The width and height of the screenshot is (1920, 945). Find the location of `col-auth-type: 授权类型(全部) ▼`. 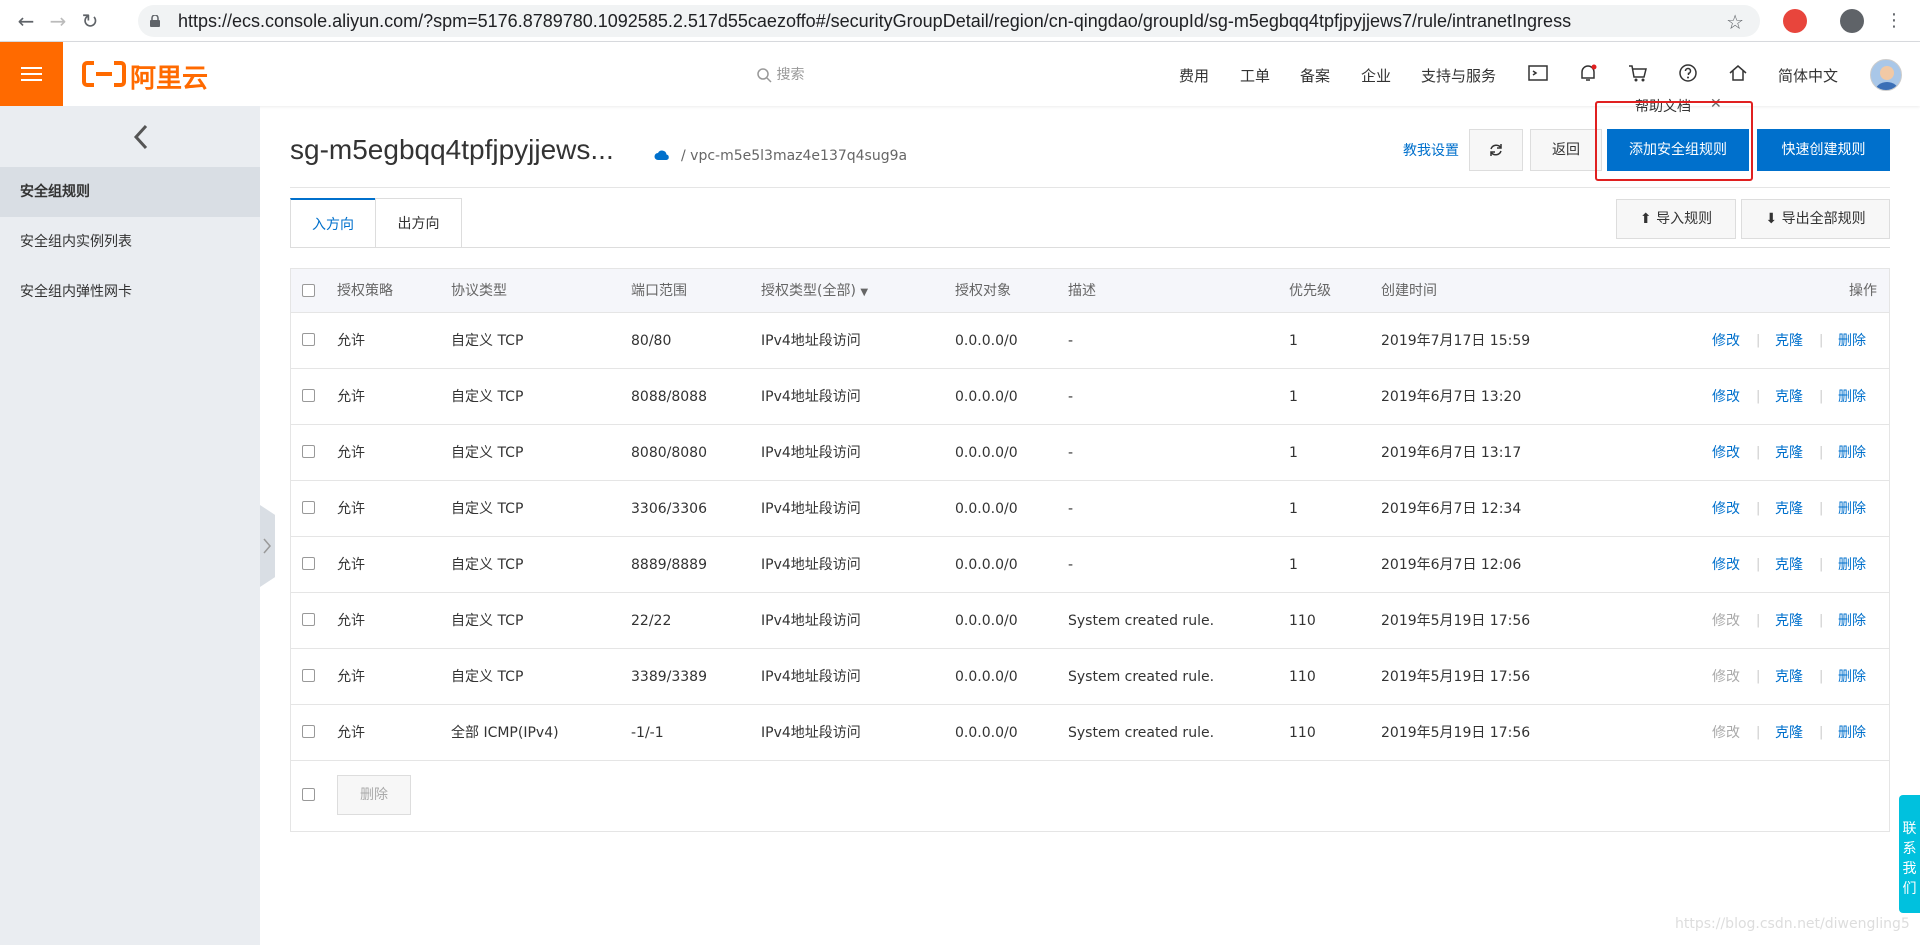

col-auth-type: 授权类型(全部) ▼ is located at coordinates (814, 291).